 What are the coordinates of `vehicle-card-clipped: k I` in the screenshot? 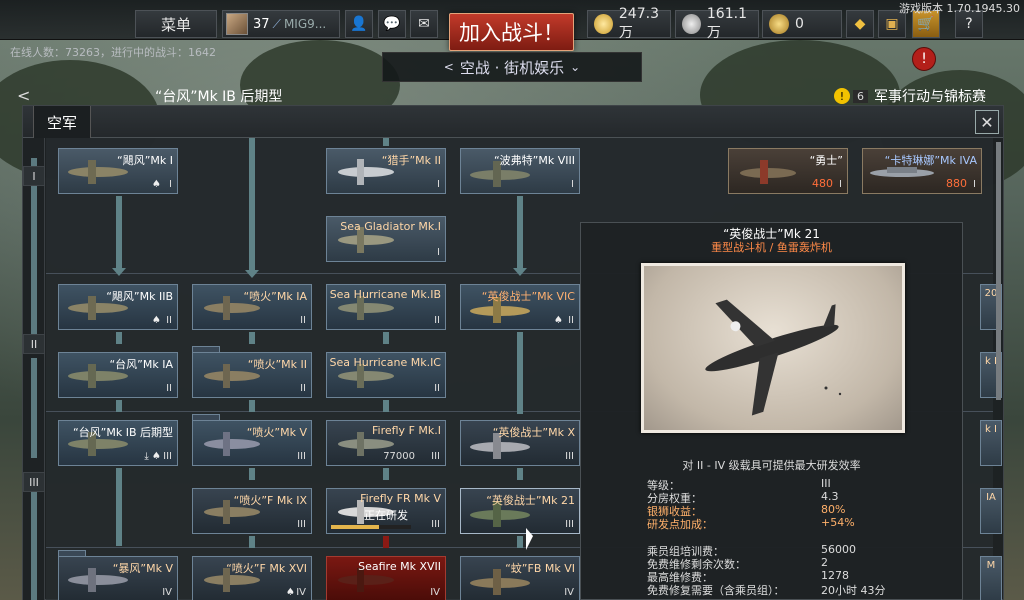 It's located at (991, 443).